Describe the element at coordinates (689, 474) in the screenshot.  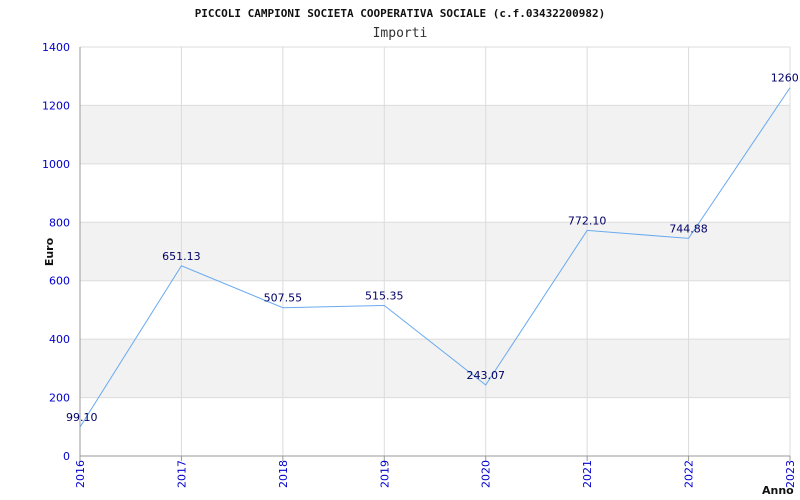
I see `x-tick-label: 2022` at that location.